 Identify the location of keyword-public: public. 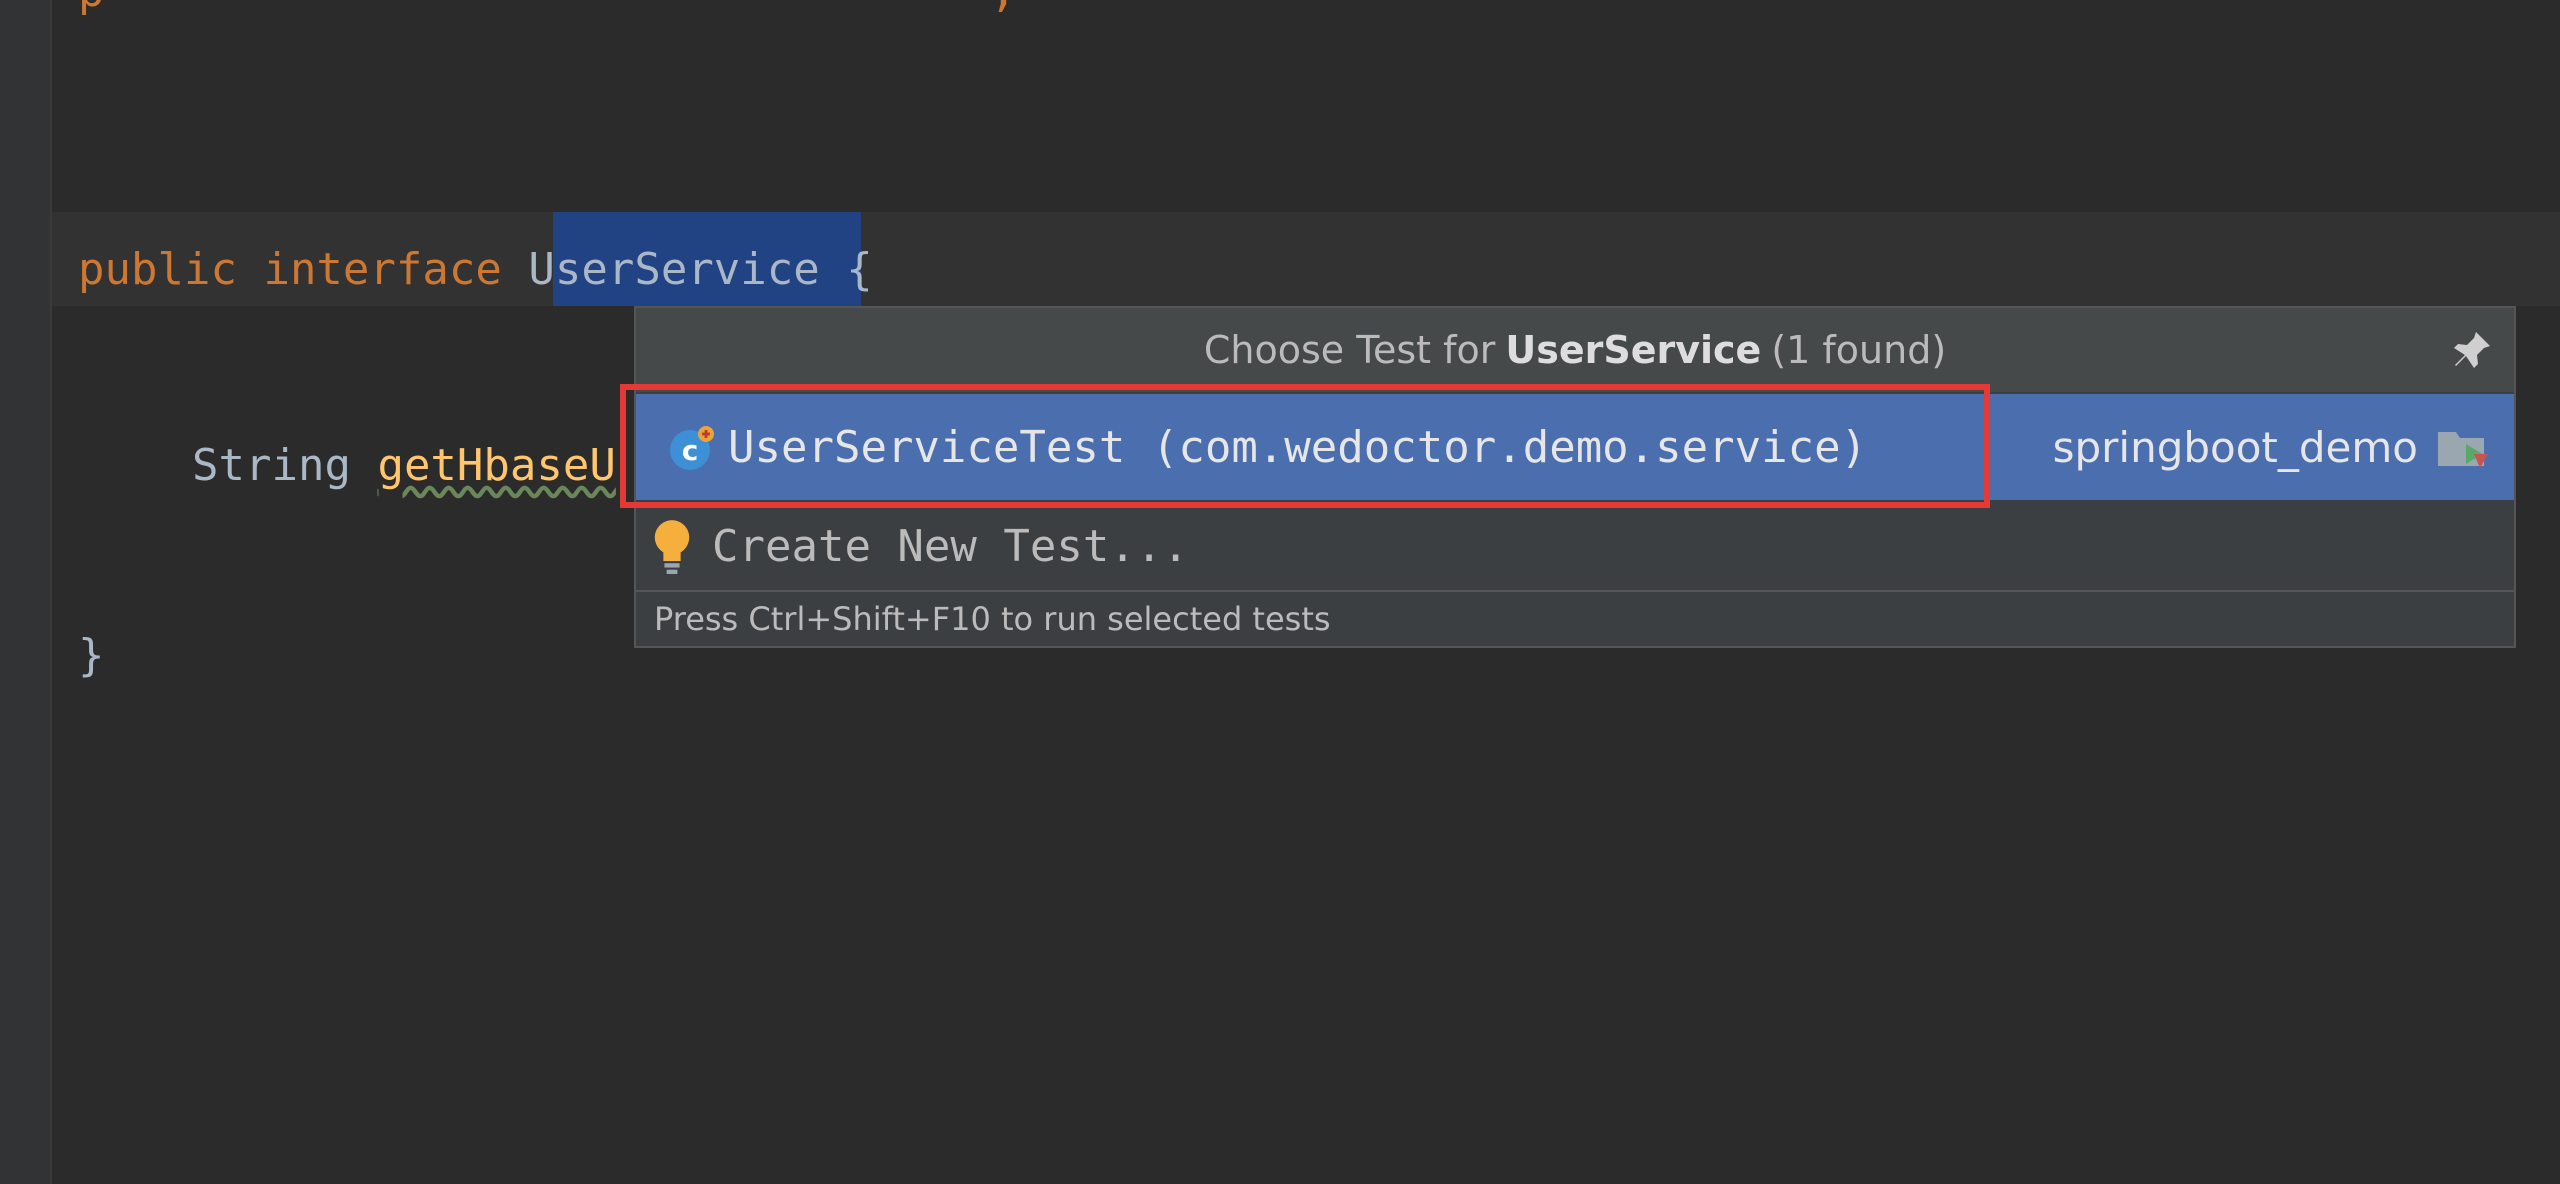
(157, 269).